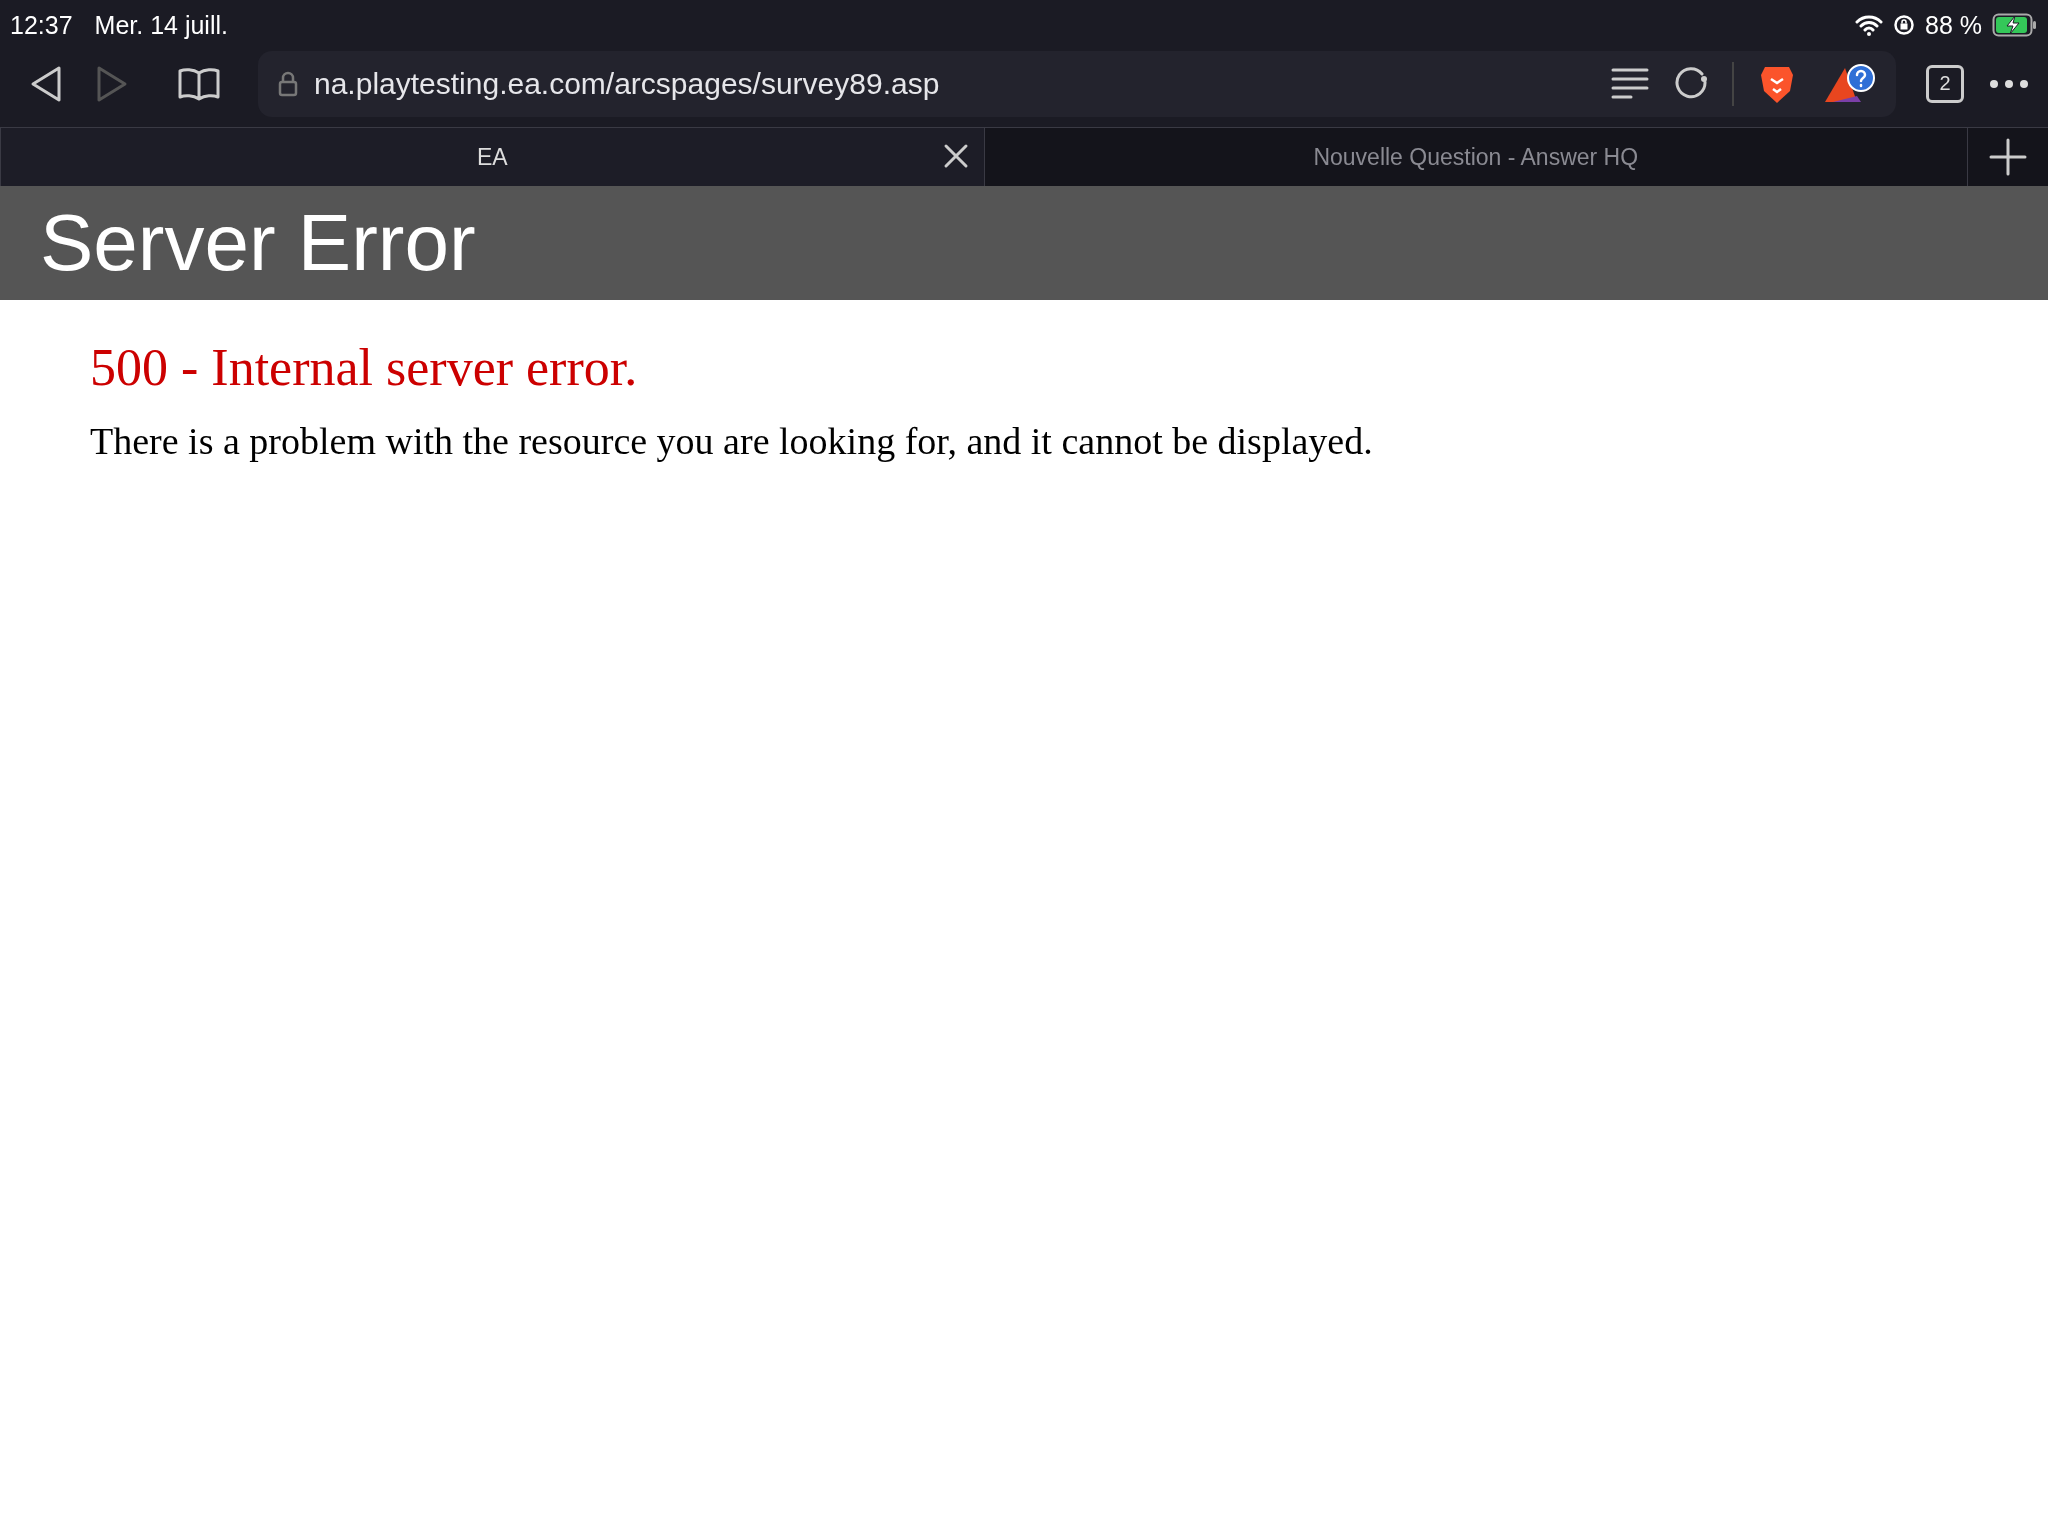  I want to click on battery-percent: 88 %, so click(1953, 25).